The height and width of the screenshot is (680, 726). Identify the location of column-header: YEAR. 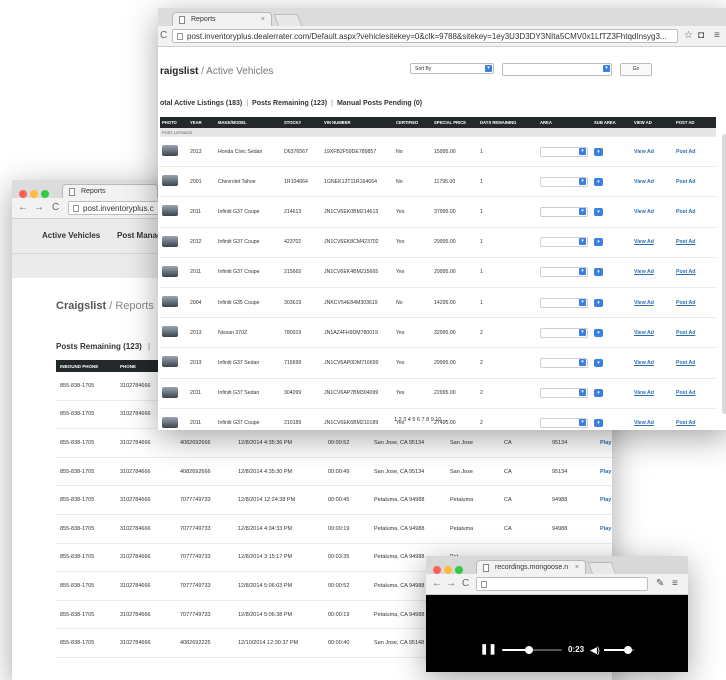
(202, 122).